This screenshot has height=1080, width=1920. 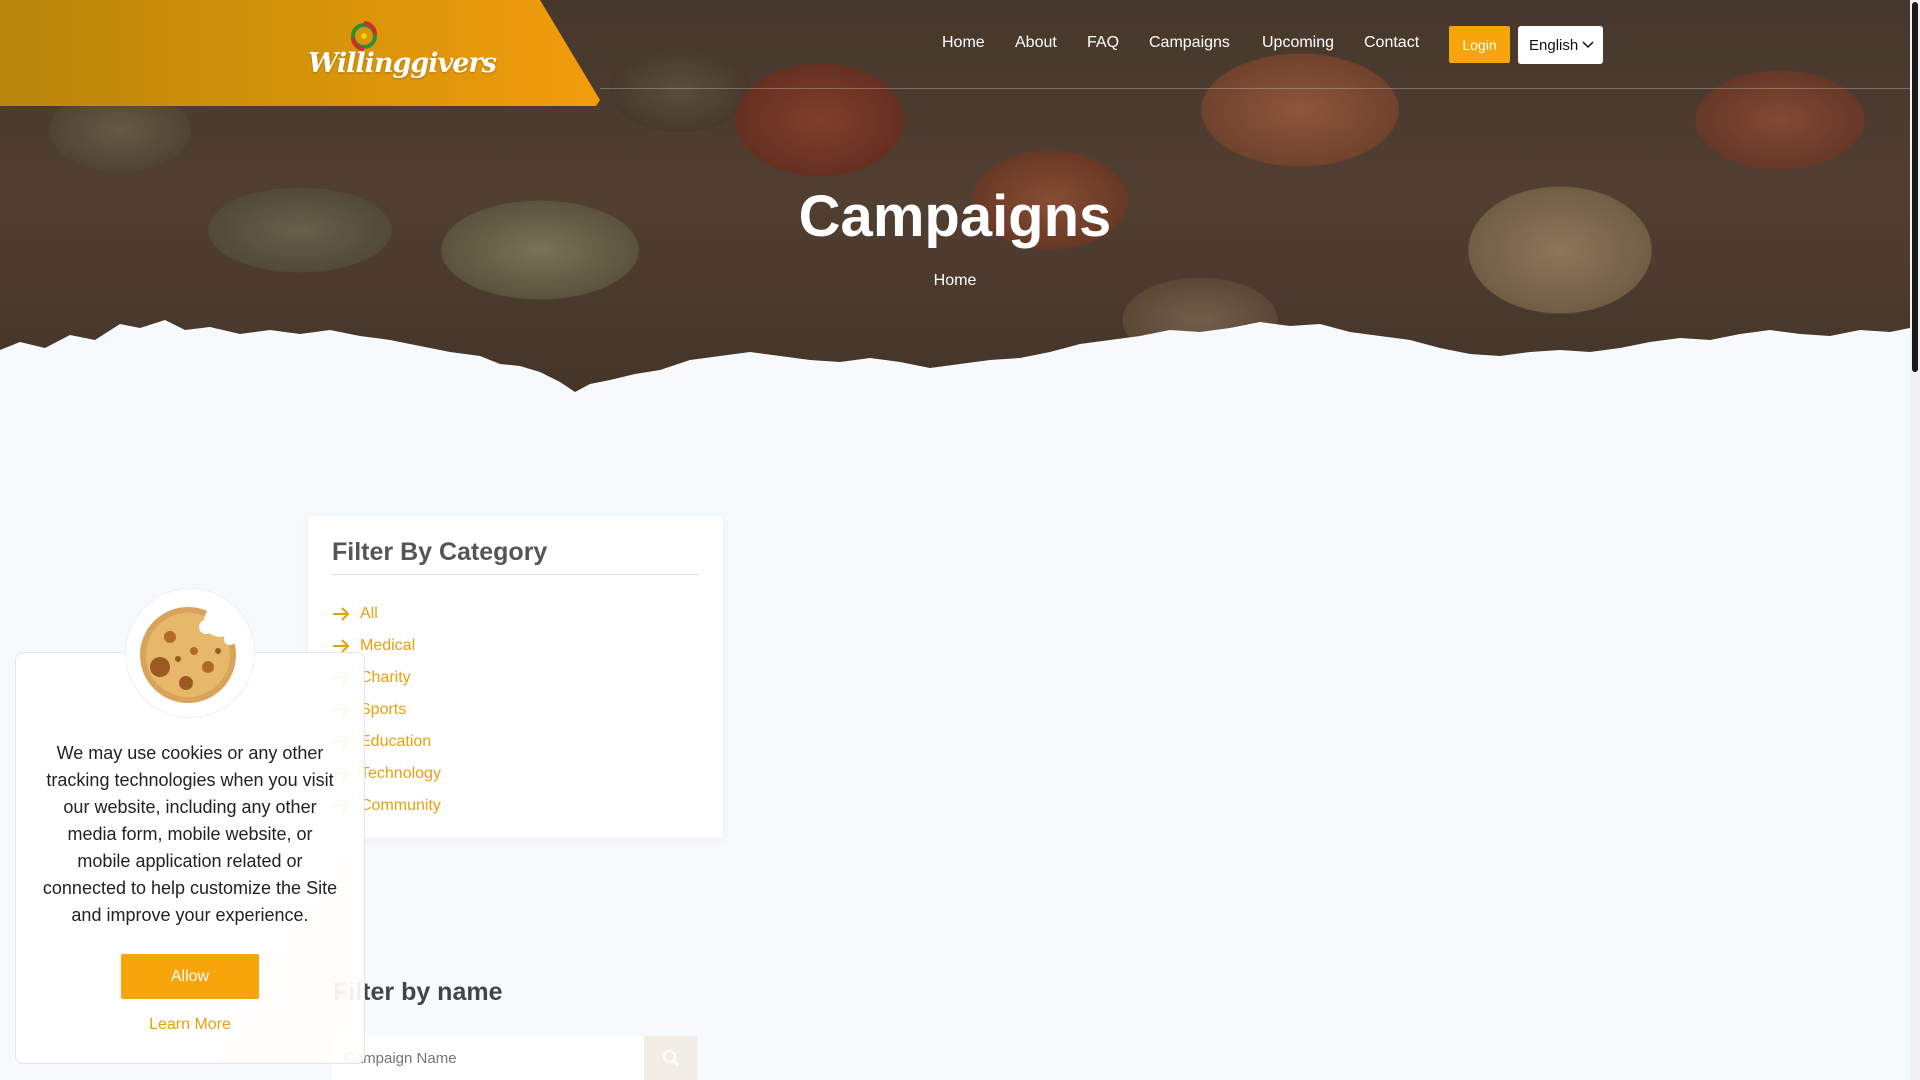 What do you see at coordinates (1255, 88) in the screenshot?
I see `nav-divider` at bounding box center [1255, 88].